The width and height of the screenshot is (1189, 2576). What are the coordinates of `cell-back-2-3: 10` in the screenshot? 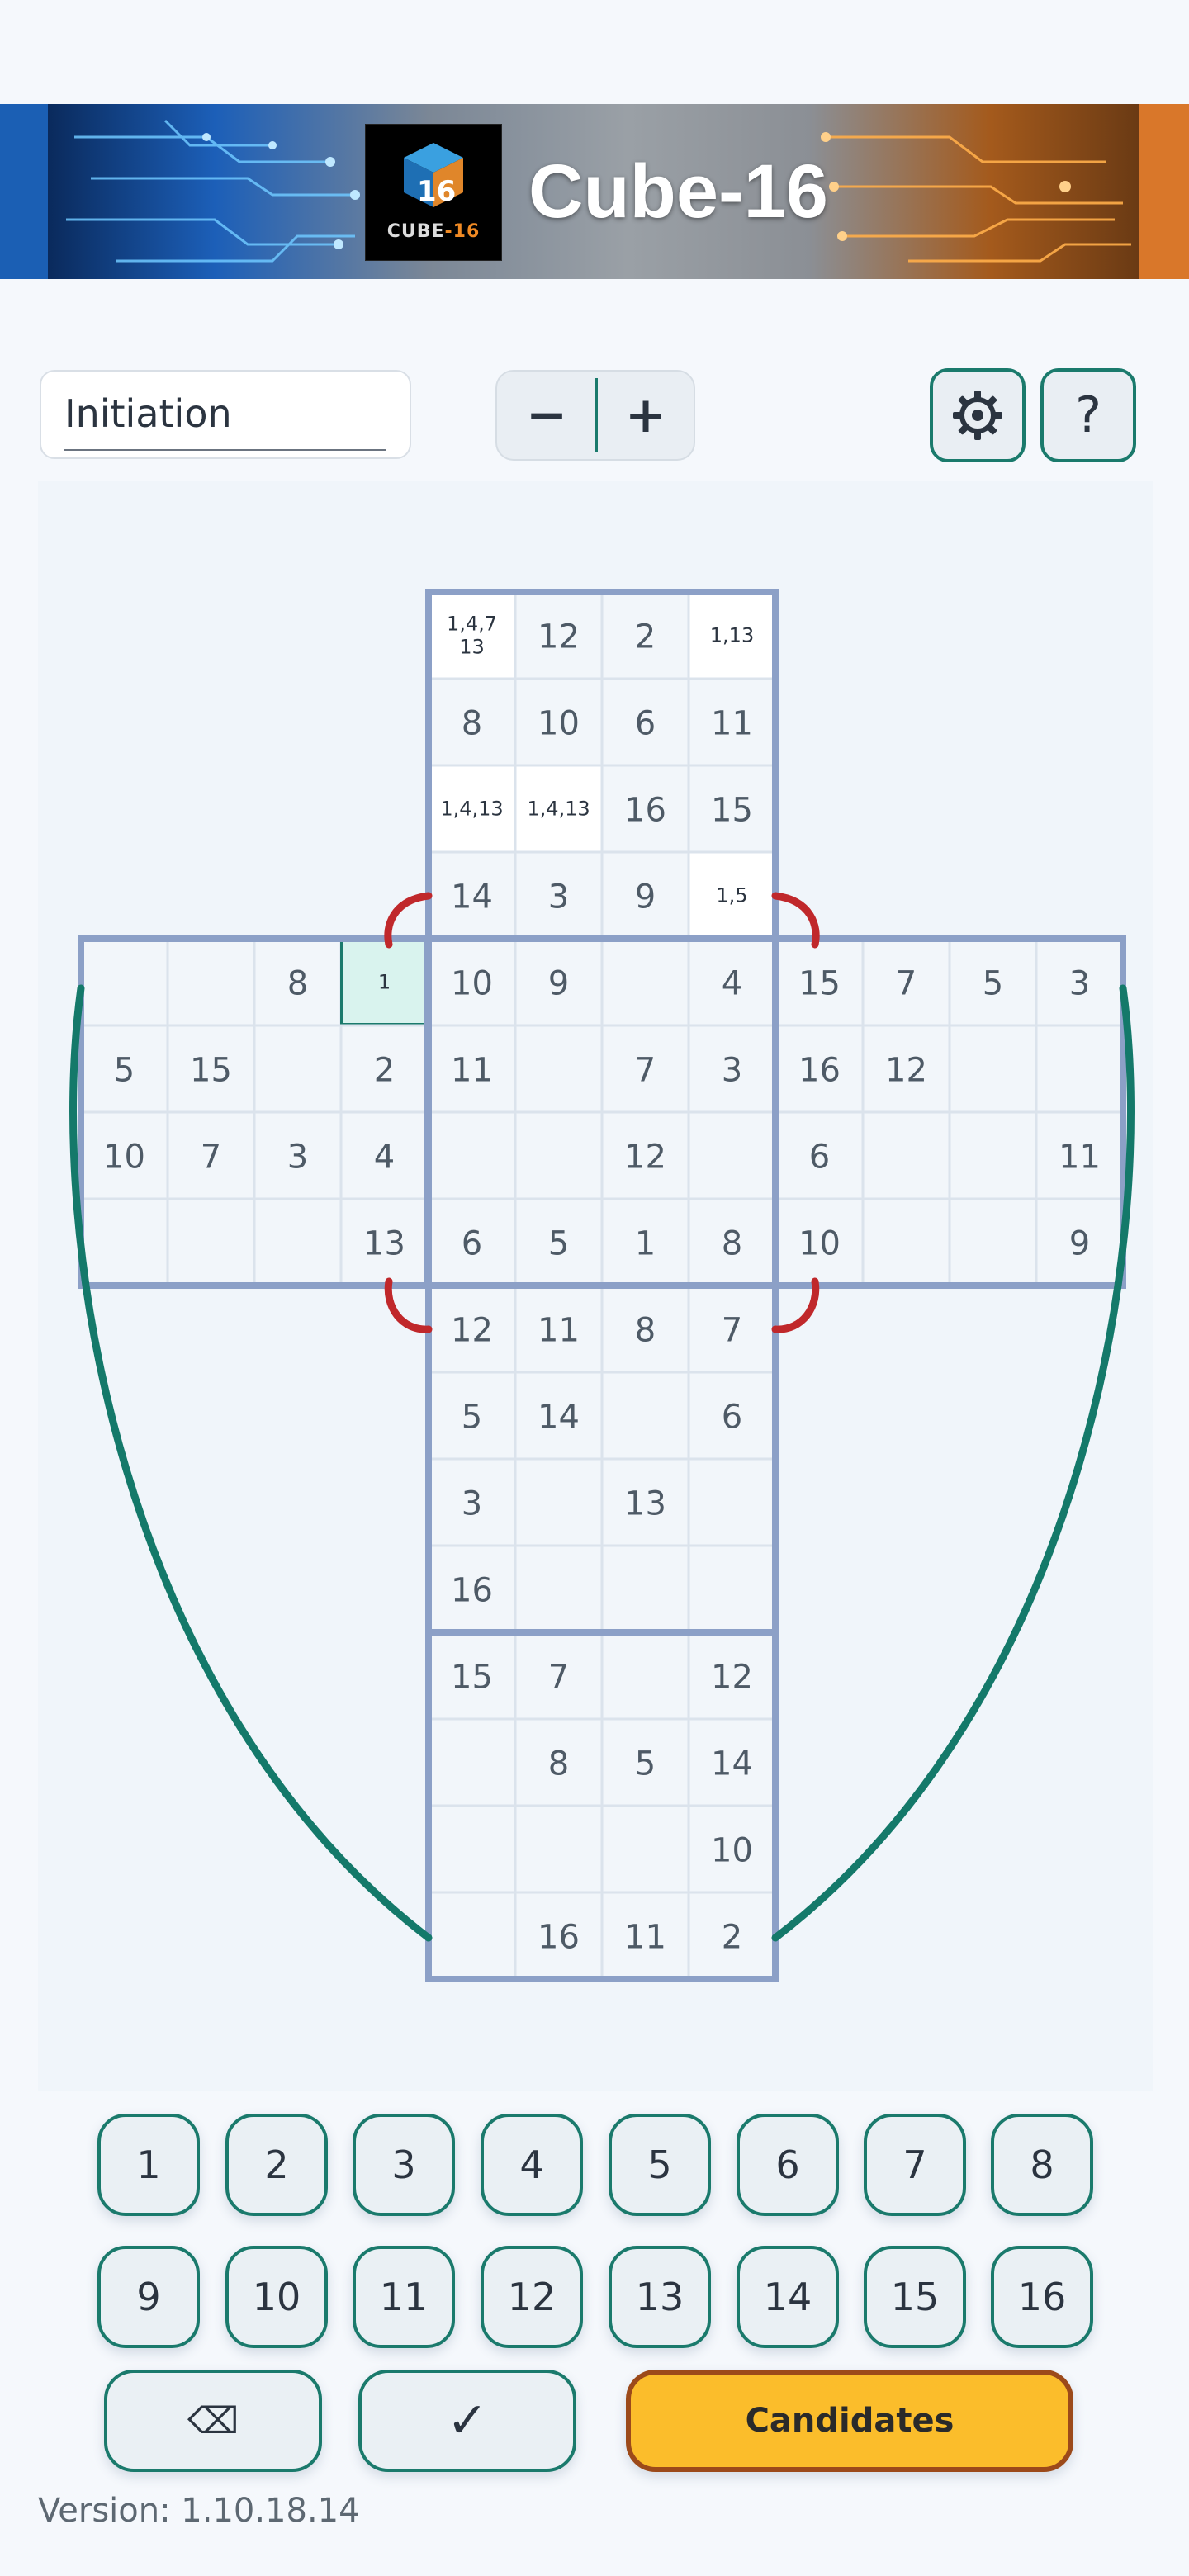 It's located at (732, 1849).